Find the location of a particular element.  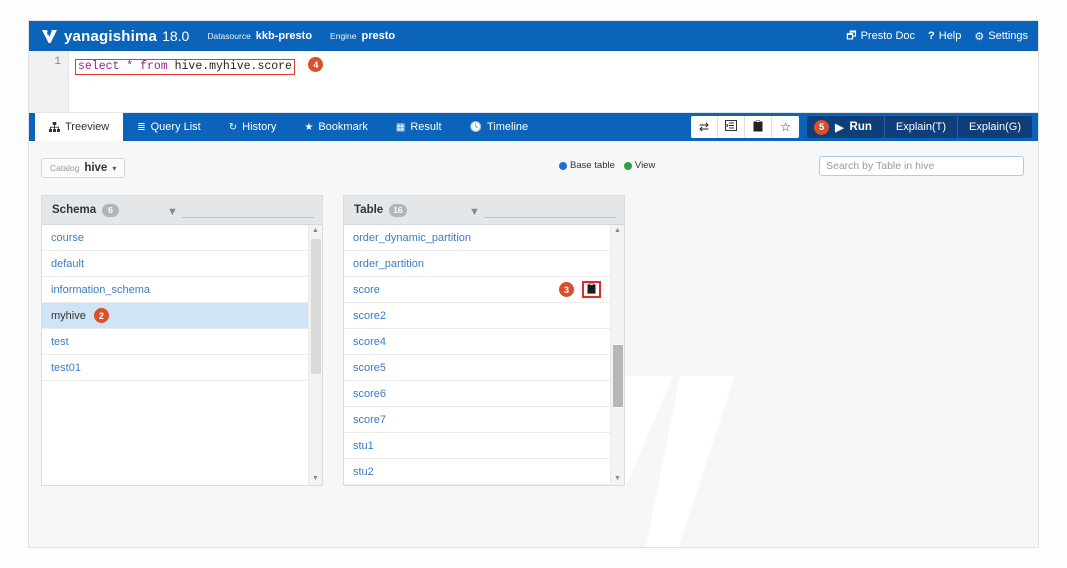

settings-link: ⚙ Settings is located at coordinates (1001, 36).